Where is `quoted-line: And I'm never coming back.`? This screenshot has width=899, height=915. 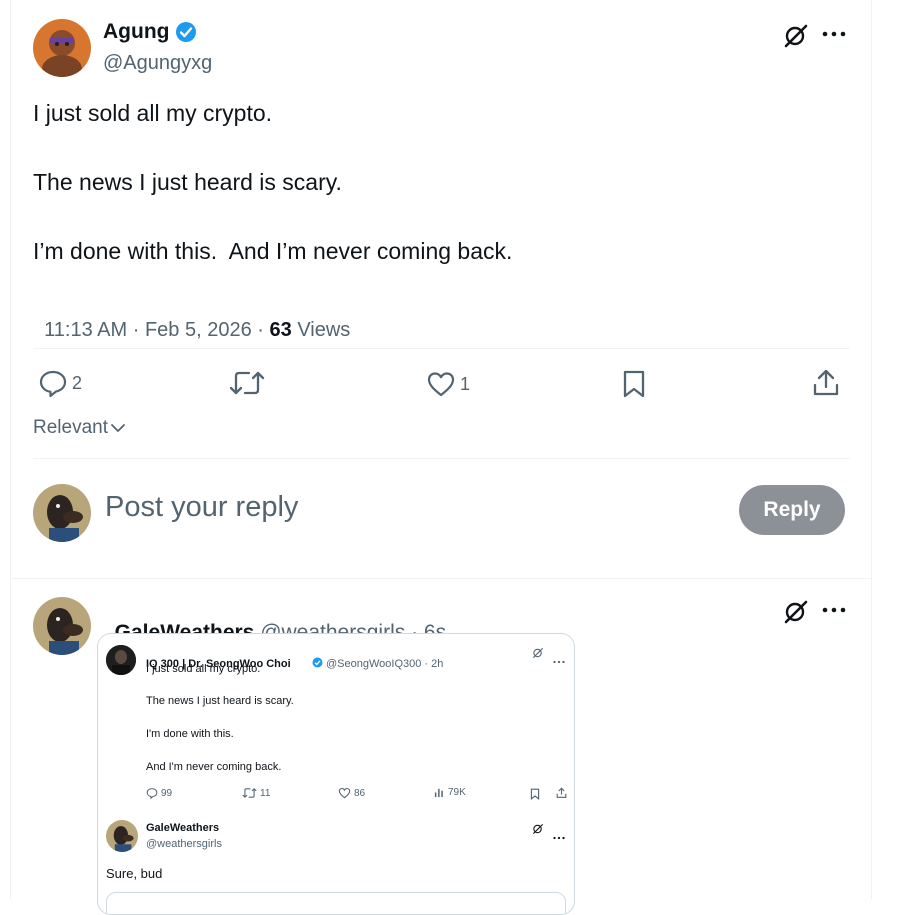 quoted-line: And I'm never coming back. is located at coordinates (214, 767).